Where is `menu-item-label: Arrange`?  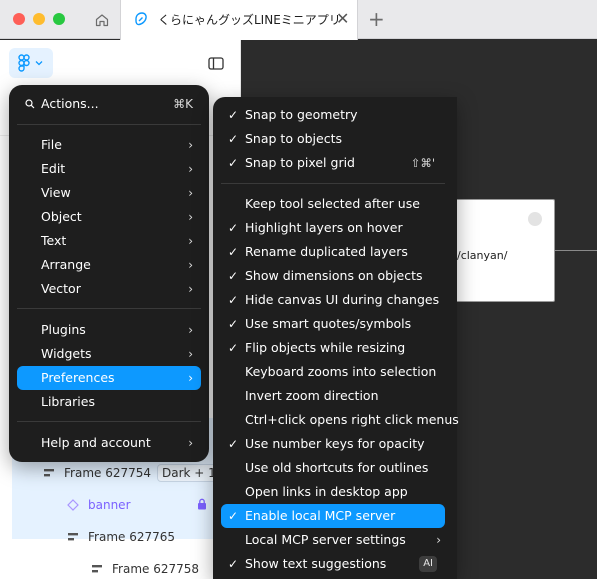
menu-item-label: Arrange is located at coordinates (66, 264).